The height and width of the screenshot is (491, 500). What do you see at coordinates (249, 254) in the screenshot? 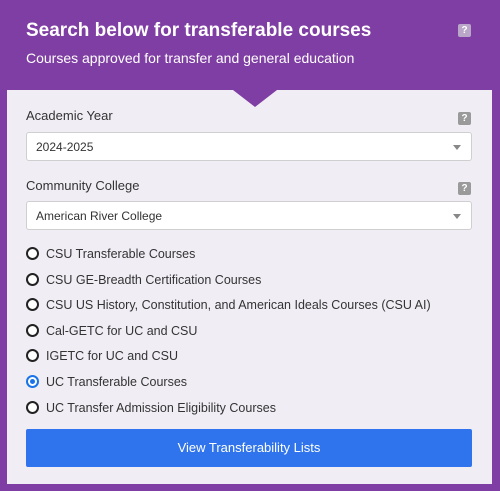
I see `radio-option-csu-transferable: CSU Transferable Courses` at bounding box center [249, 254].